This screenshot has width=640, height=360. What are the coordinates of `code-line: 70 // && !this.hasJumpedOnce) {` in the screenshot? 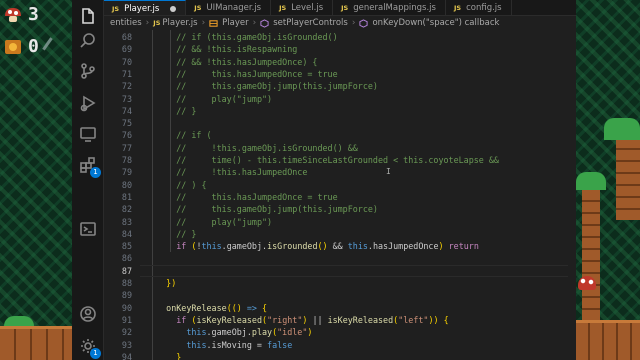 It's located at (340, 62).